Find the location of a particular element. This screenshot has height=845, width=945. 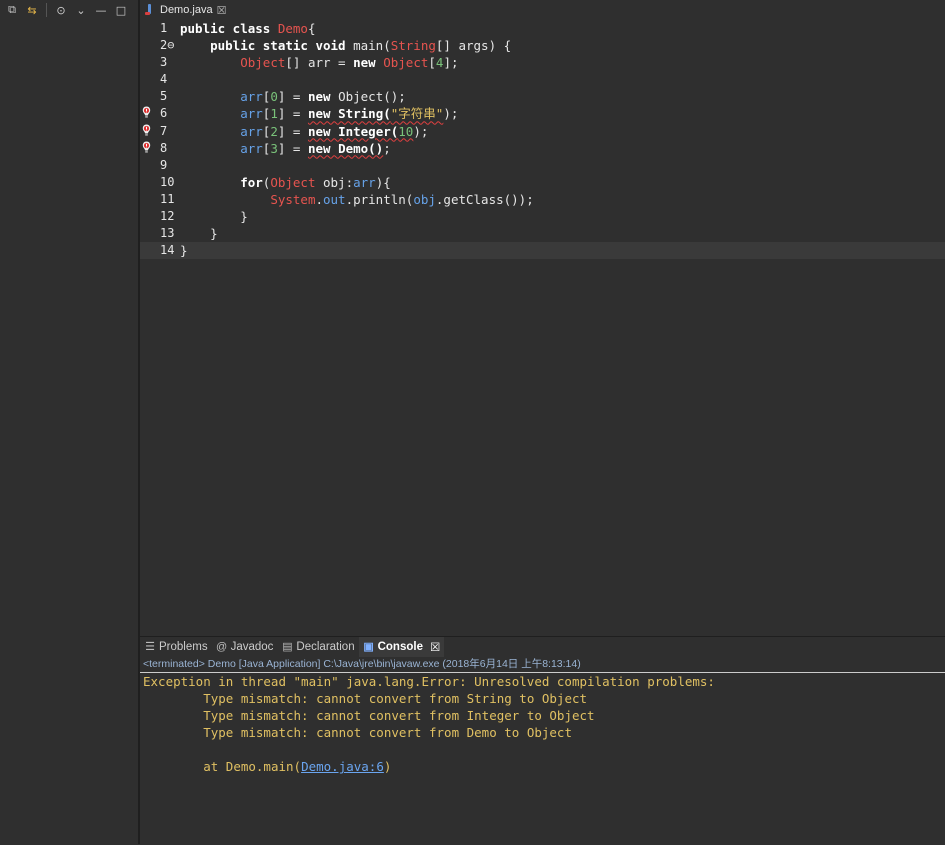

code-token: [ is located at coordinates (432, 63).